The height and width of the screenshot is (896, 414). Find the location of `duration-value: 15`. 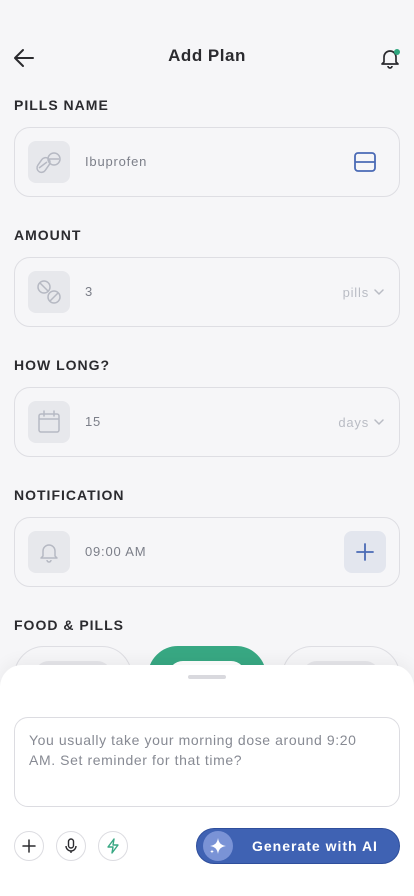

duration-value: 15 is located at coordinates (93, 422).